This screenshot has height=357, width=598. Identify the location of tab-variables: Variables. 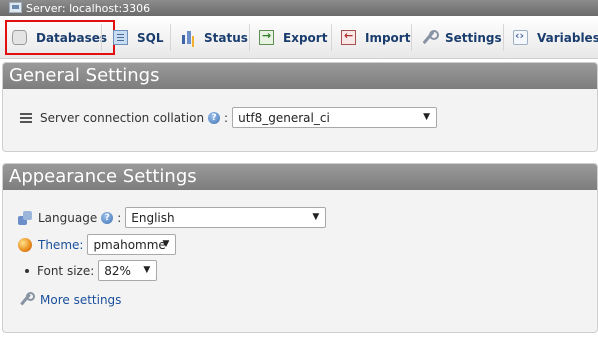
(555, 37).